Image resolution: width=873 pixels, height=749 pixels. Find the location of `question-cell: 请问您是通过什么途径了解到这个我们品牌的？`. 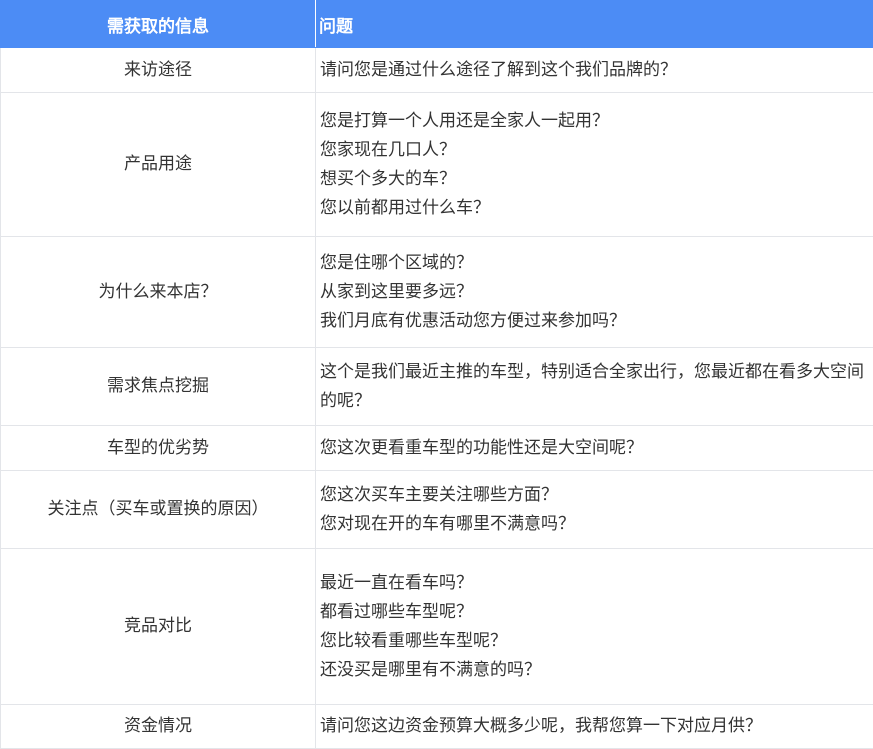

question-cell: 请问您是通过什么途径了解到这个我们品牌的？ is located at coordinates (594, 70).